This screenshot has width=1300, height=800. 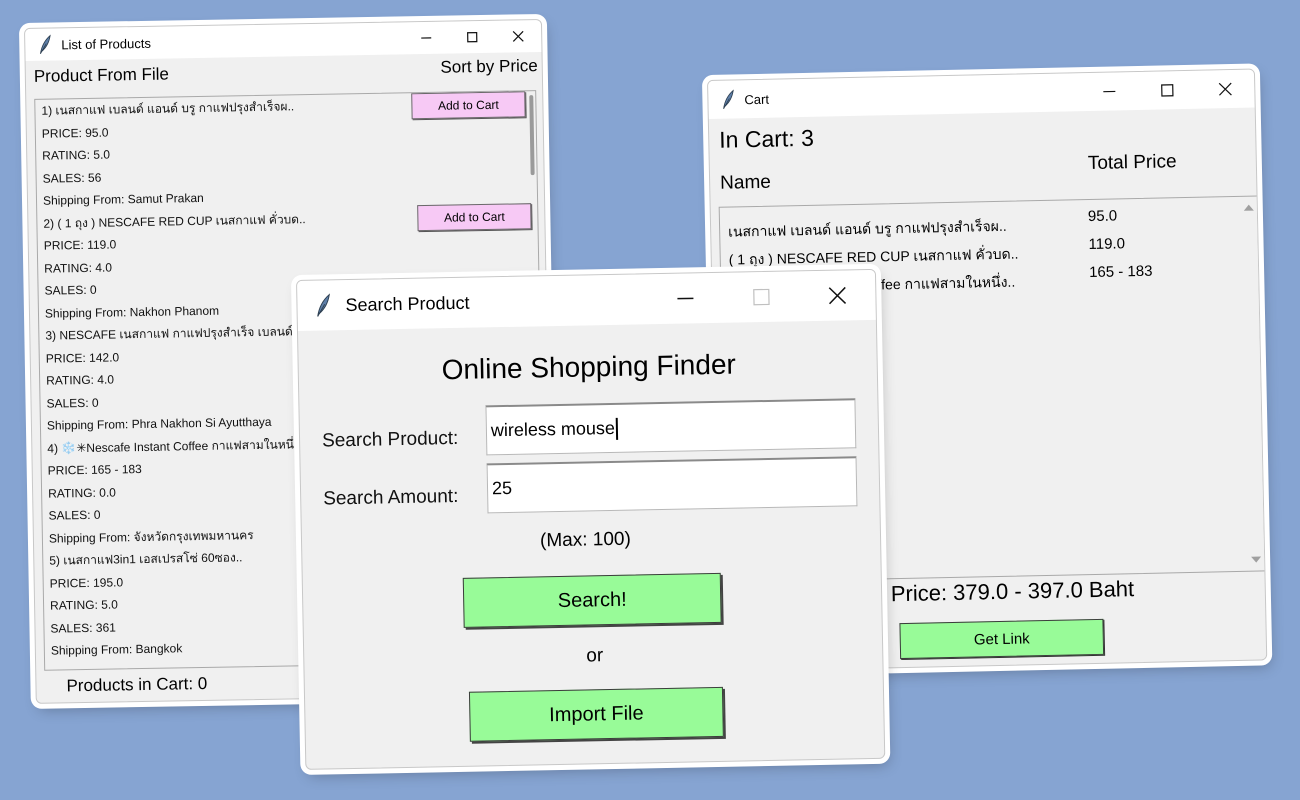 I want to click on search-product-label: Search Product:, so click(x=390, y=439).